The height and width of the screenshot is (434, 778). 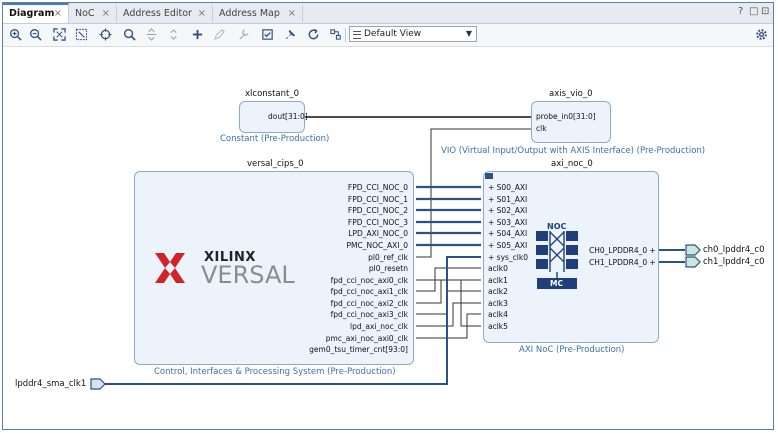 What do you see at coordinates (693, 262) in the screenshot?
I see `port-ch1-lpddr4-c0` at bounding box center [693, 262].